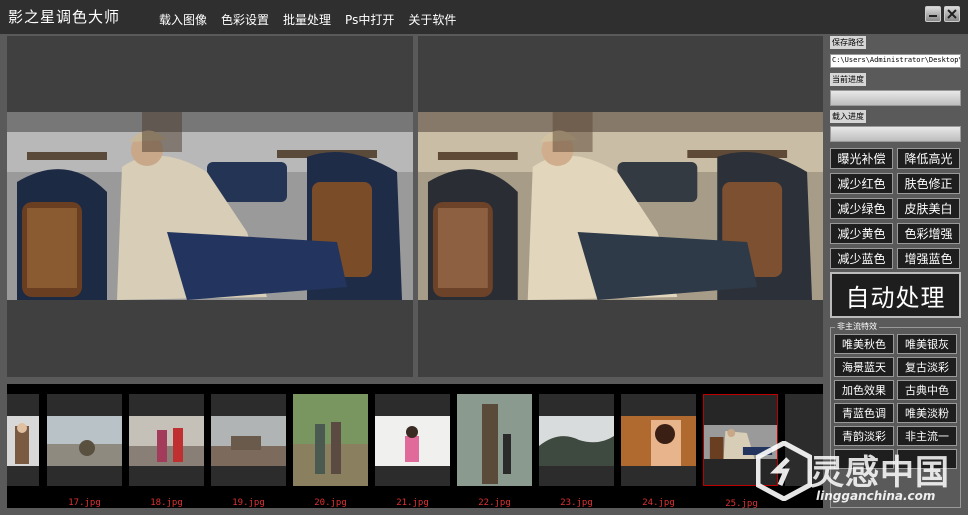  I want to click on reduce-red-button: 减少红色, so click(861, 183).